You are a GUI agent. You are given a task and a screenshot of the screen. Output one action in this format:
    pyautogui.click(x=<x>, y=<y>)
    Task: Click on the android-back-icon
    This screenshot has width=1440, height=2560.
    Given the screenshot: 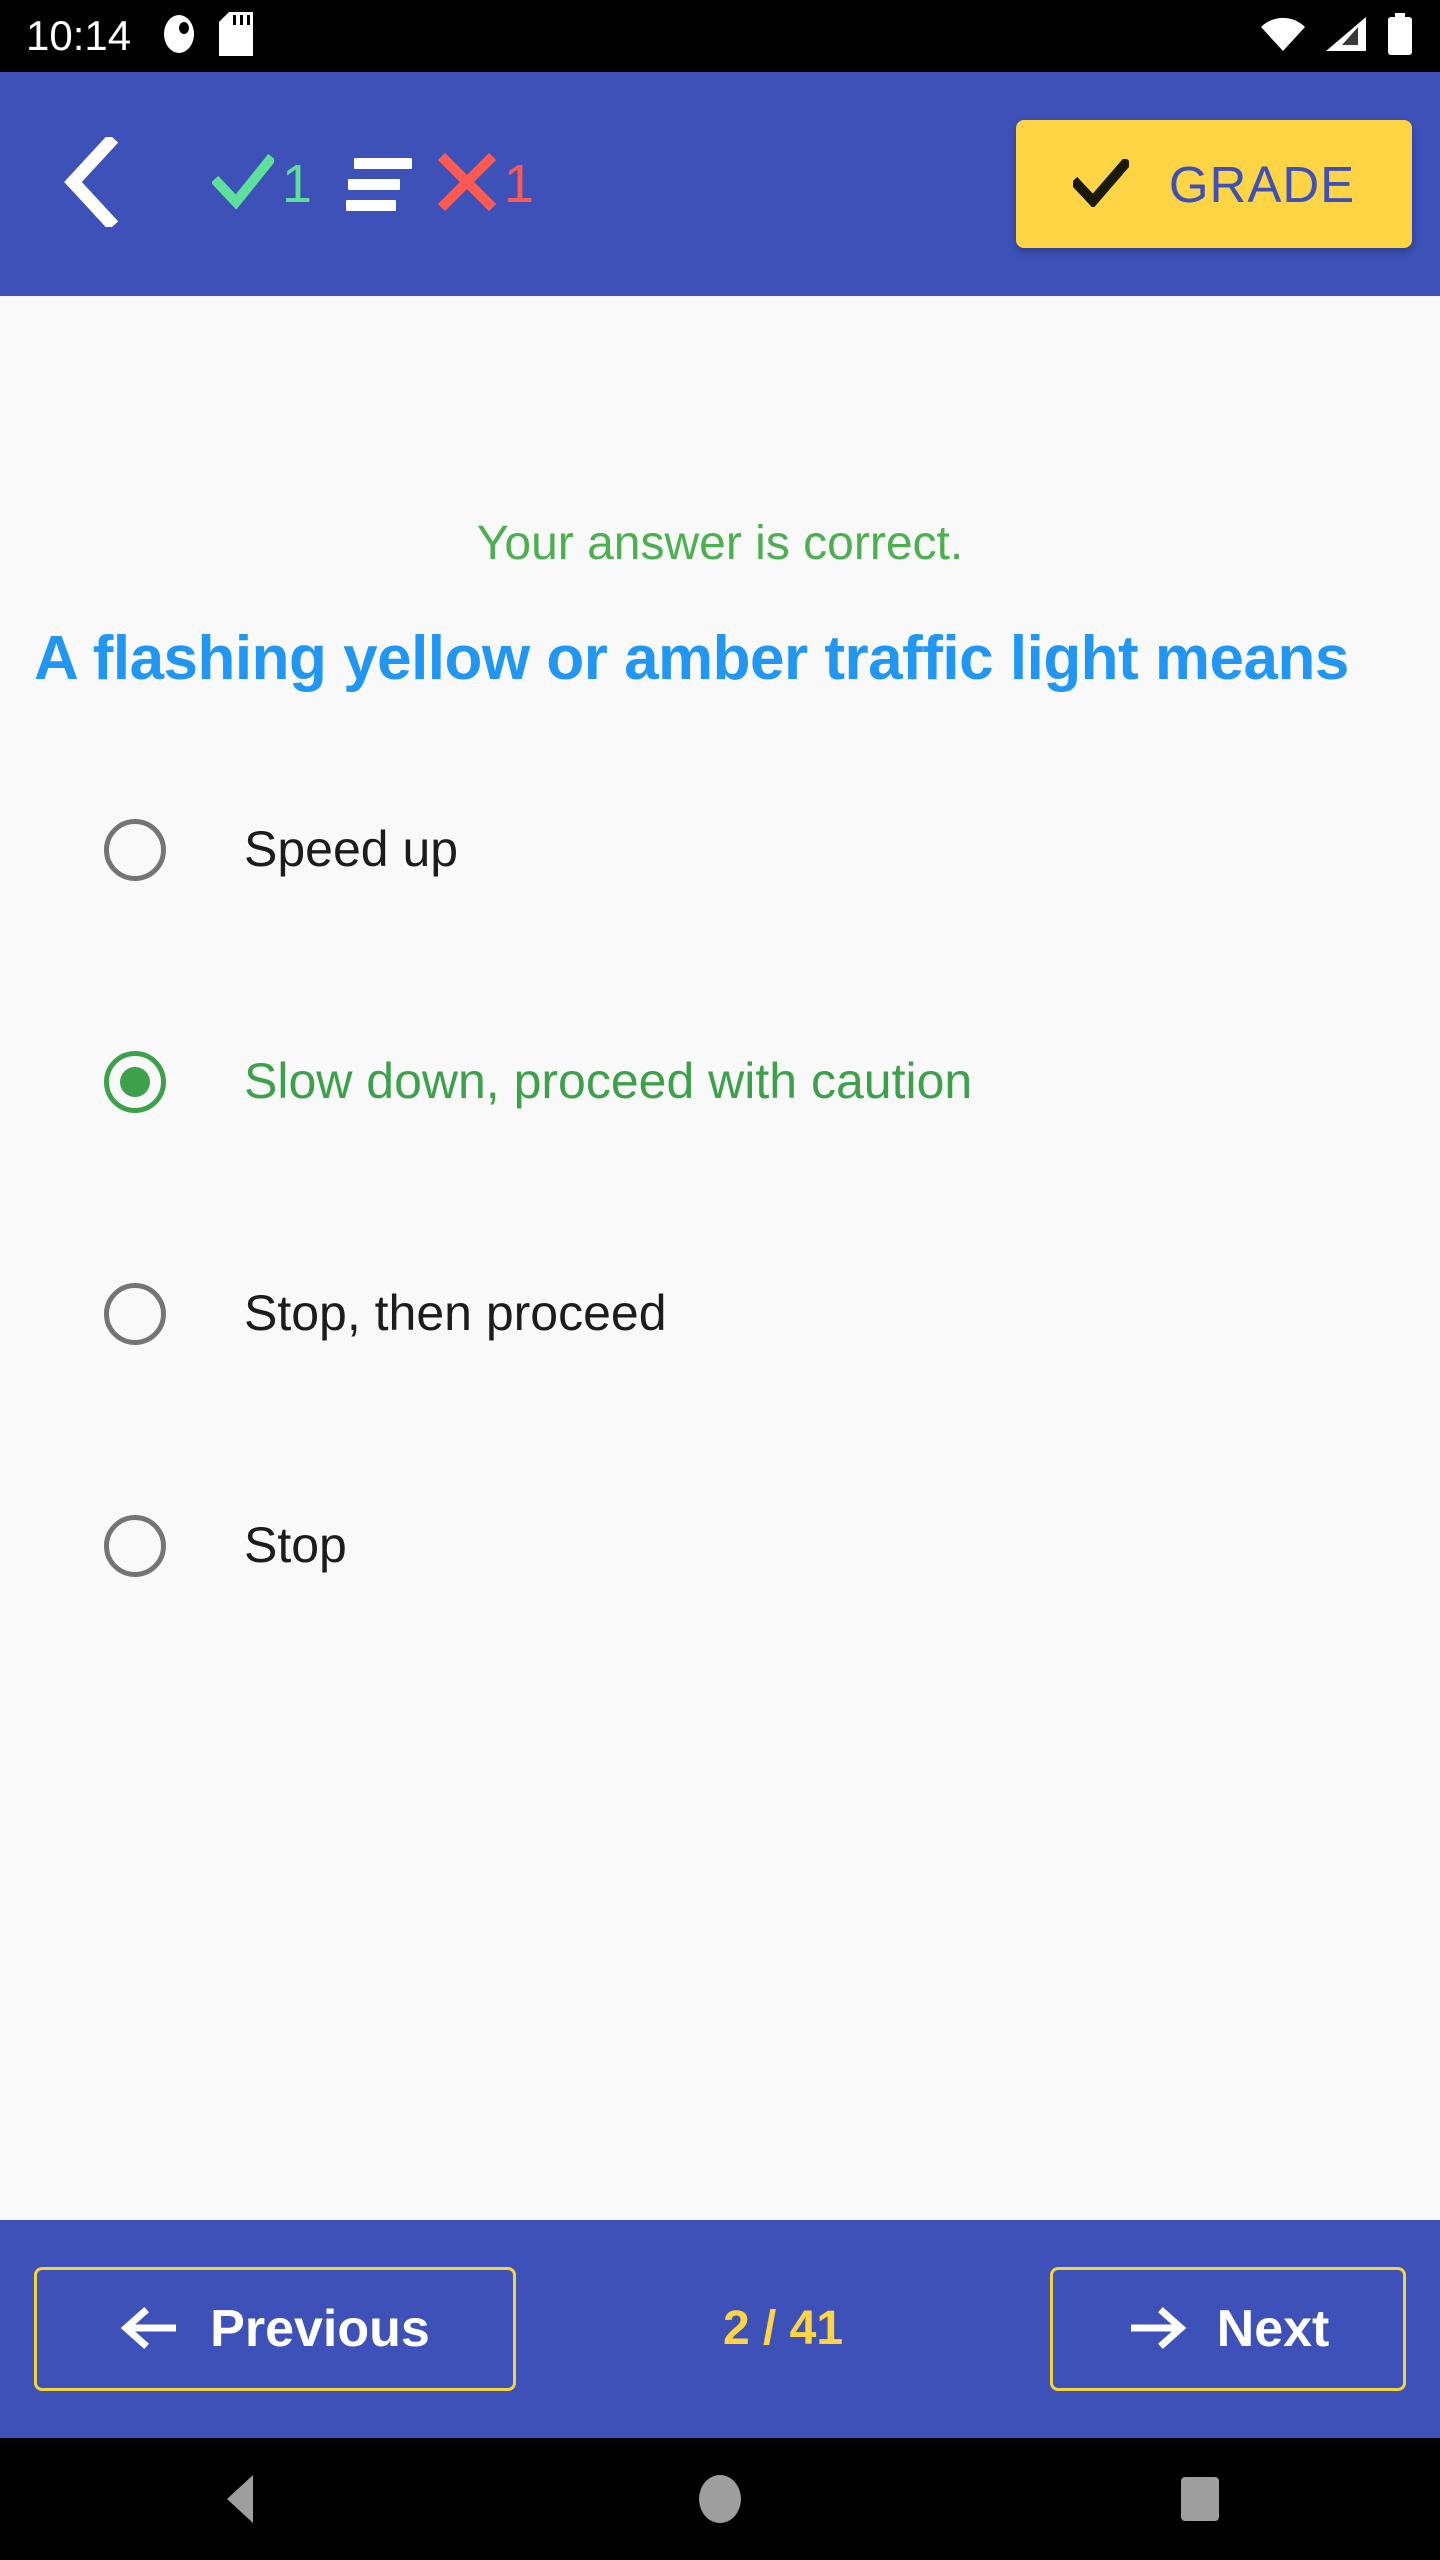 What is the action you would take?
    pyautogui.click(x=240, y=2499)
    